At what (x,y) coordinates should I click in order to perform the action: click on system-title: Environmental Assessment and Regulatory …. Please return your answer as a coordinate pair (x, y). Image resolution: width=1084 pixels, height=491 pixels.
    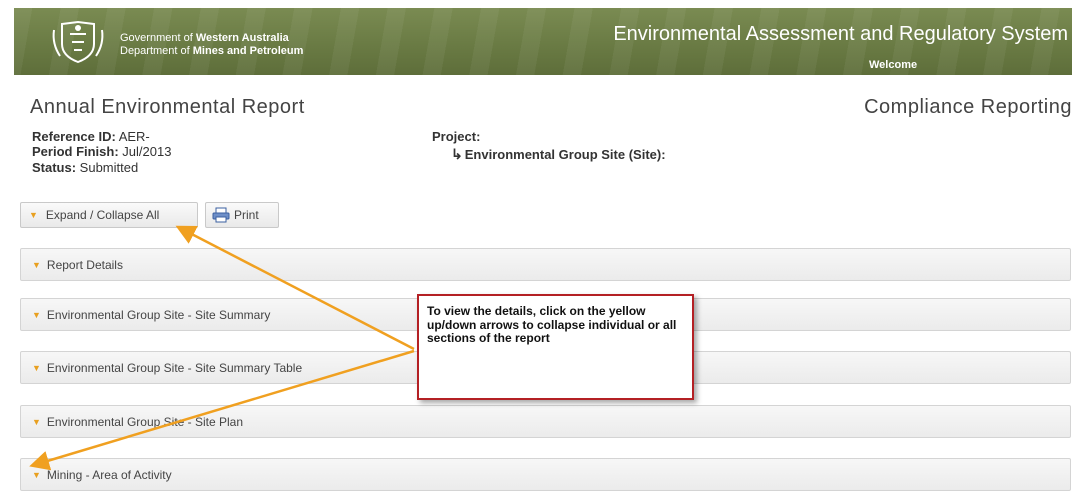
    Looking at the image, I should click on (840, 34).